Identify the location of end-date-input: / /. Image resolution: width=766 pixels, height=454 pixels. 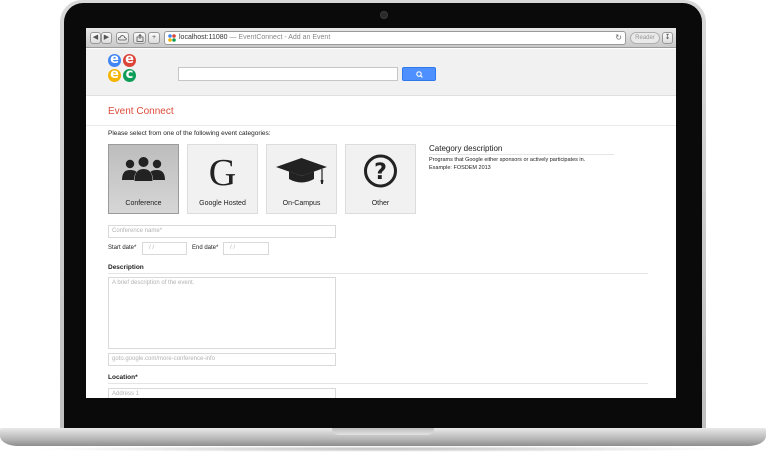
(246, 248).